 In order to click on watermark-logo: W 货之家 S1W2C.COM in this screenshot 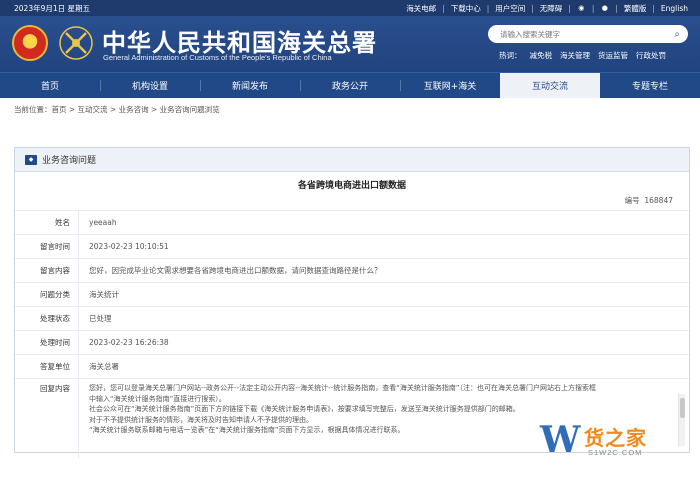, I will do `click(615, 442)`.